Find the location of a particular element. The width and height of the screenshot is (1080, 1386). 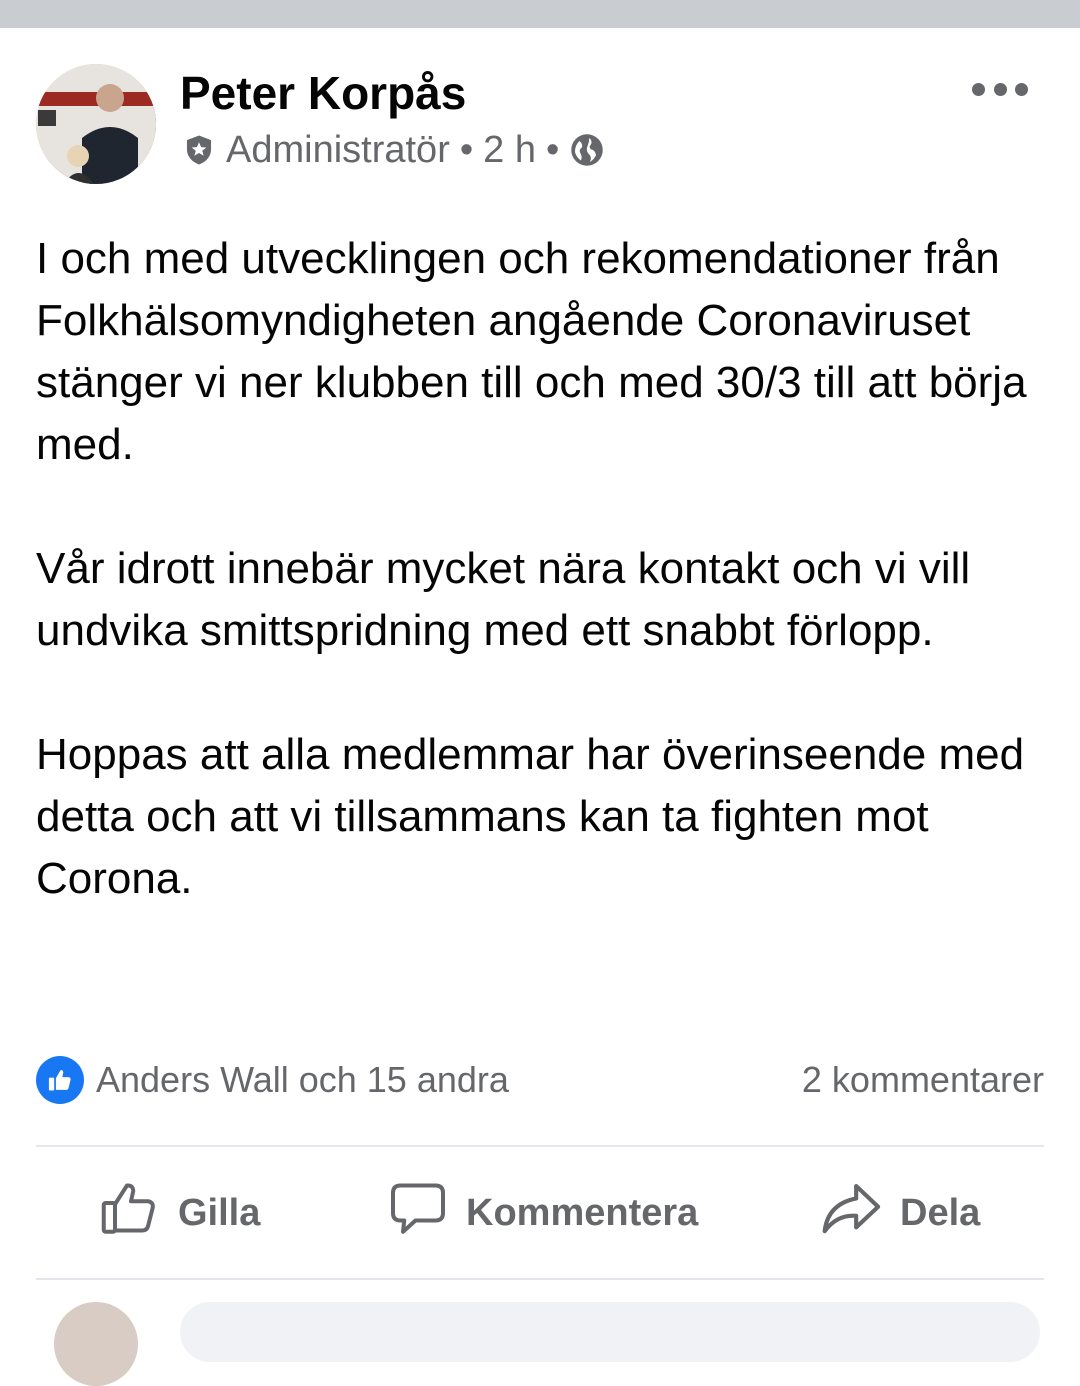

author-name: Peter Korpås is located at coordinates (323, 93).